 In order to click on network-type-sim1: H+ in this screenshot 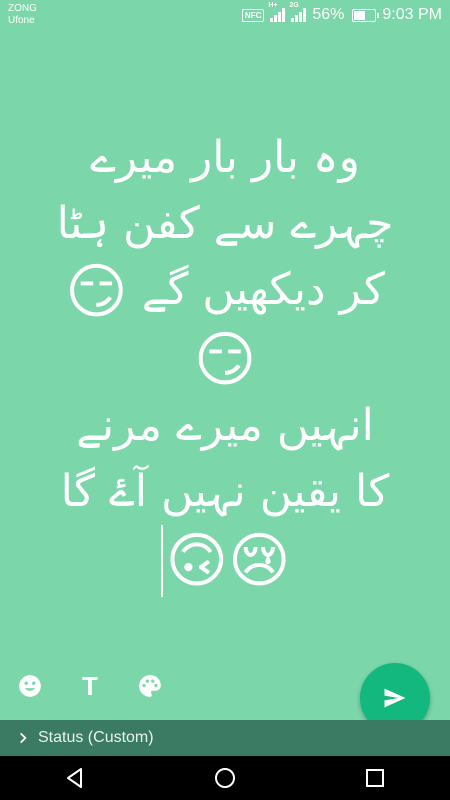, I will do `click(273, 5)`.